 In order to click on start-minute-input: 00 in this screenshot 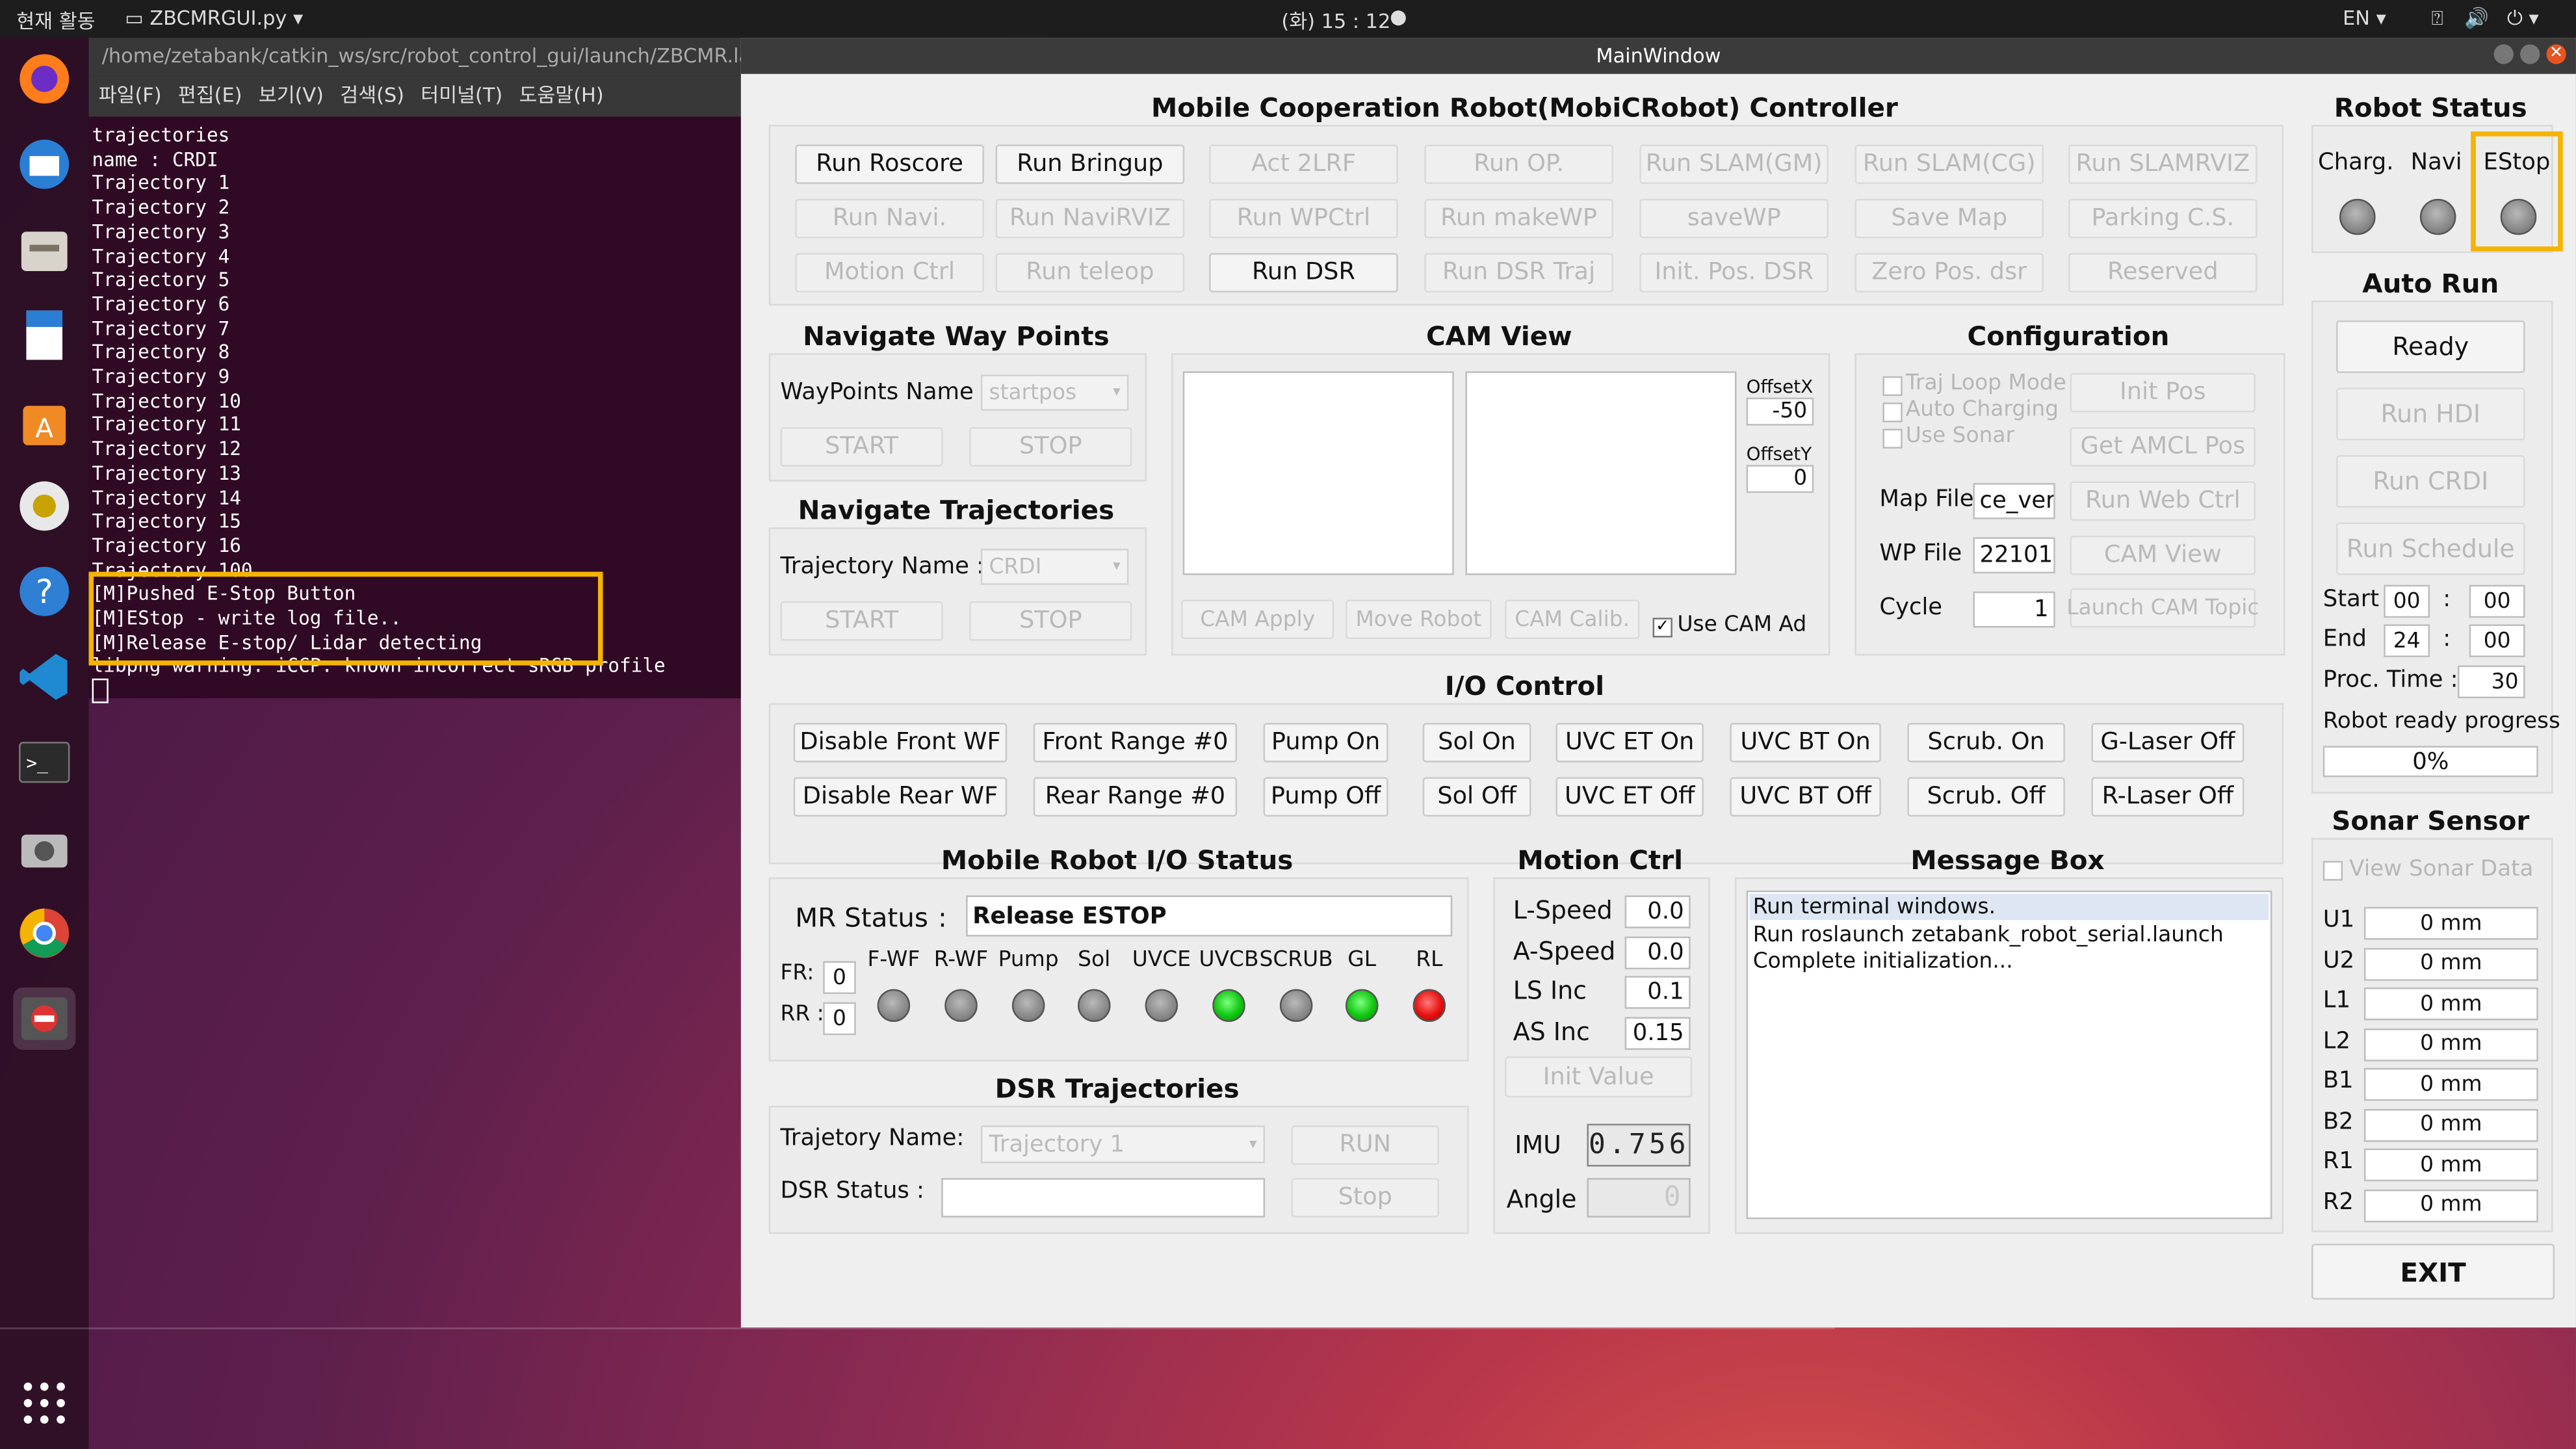, I will do `click(2497, 601)`.